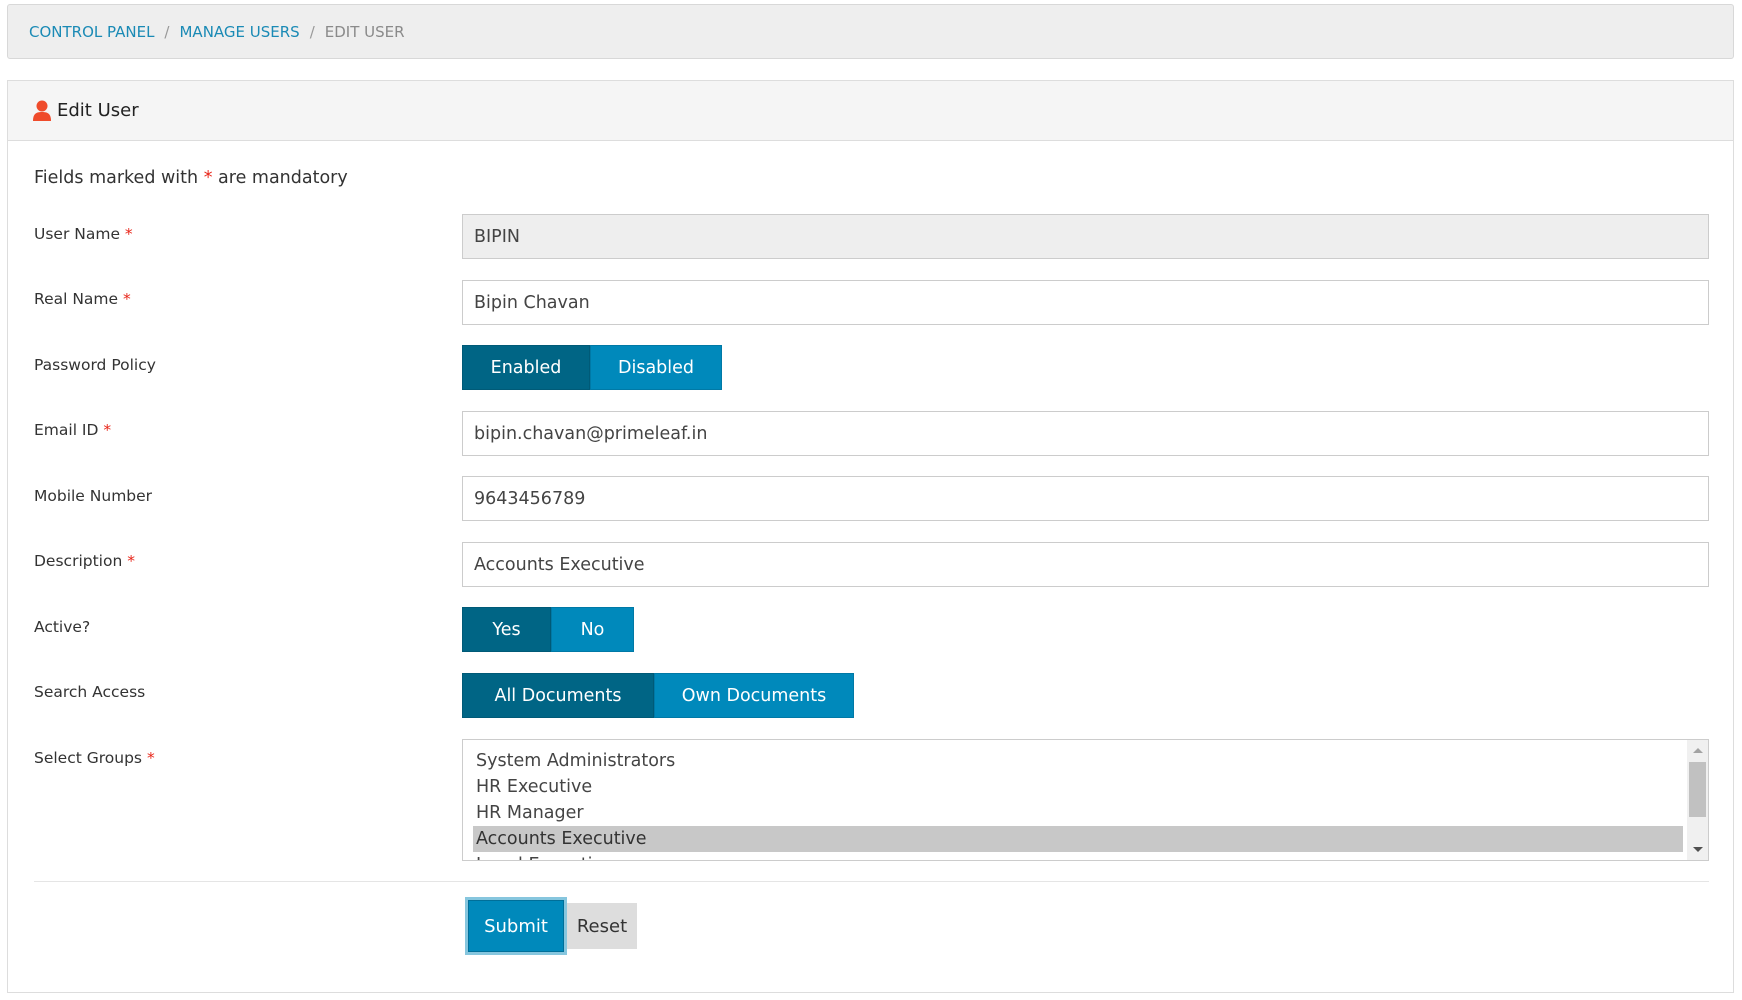 The width and height of the screenshot is (1742, 1000). What do you see at coordinates (1078, 761) in the screenshot?
I see `groups-option: System Administrators` at bounding box center [1078, 761].